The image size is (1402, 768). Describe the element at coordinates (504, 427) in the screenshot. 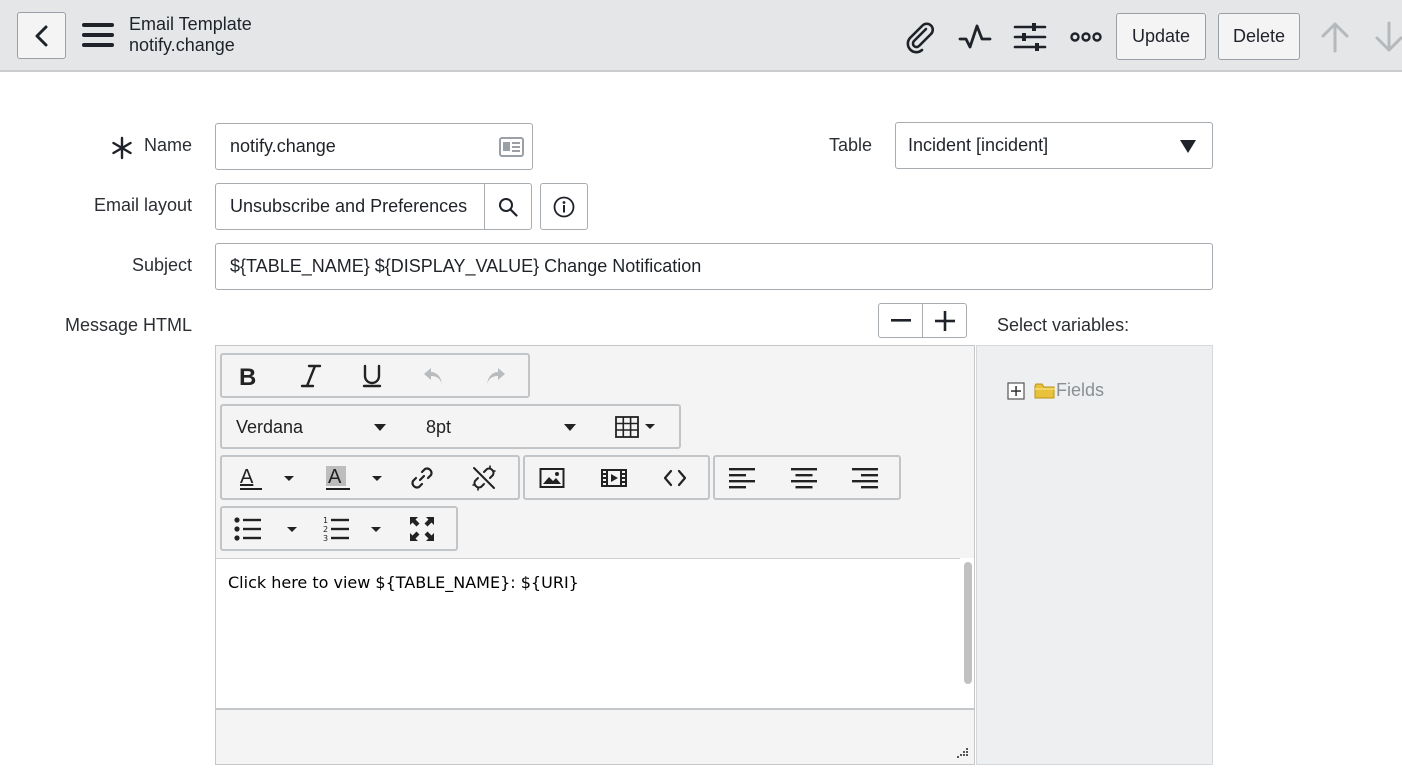

I see `font-size-select: 8pt` at that location.